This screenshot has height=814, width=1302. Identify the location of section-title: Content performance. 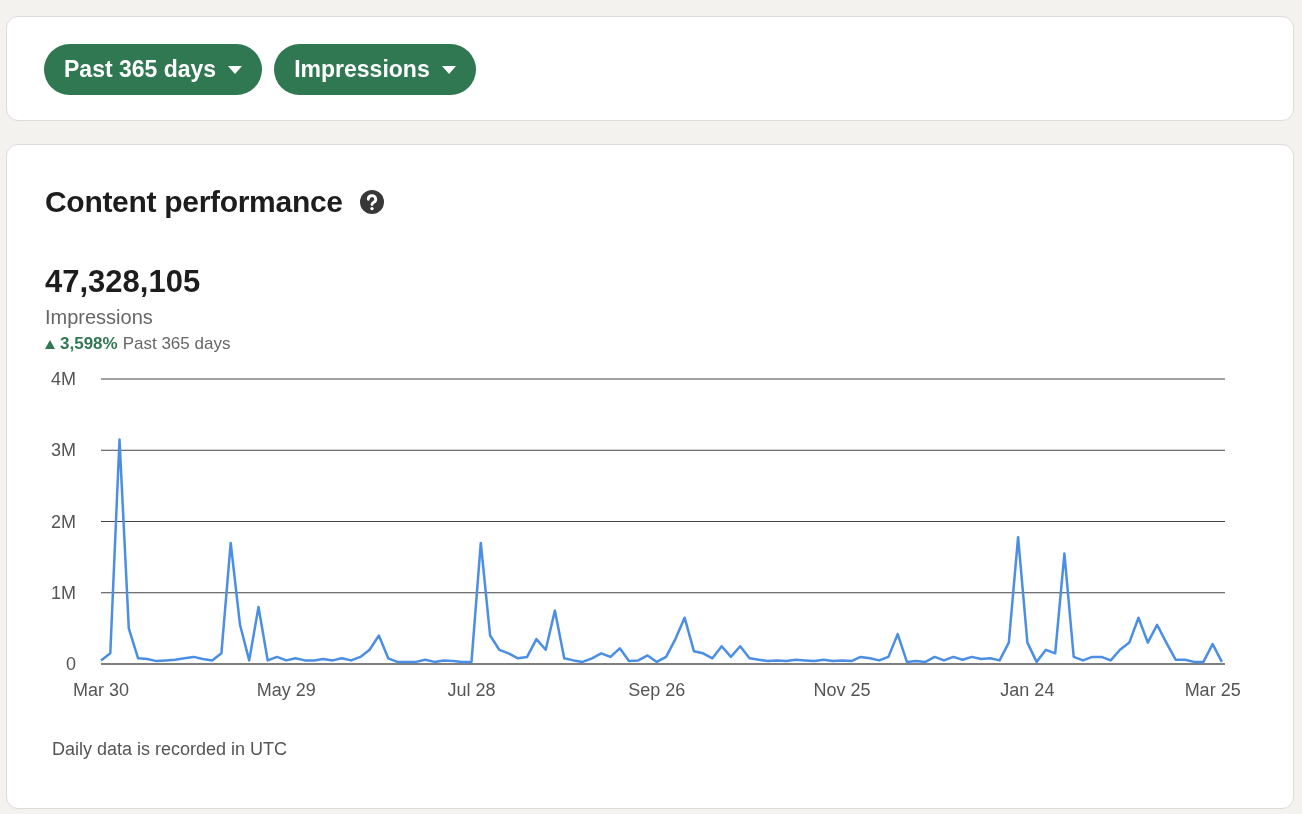
(194, 202).